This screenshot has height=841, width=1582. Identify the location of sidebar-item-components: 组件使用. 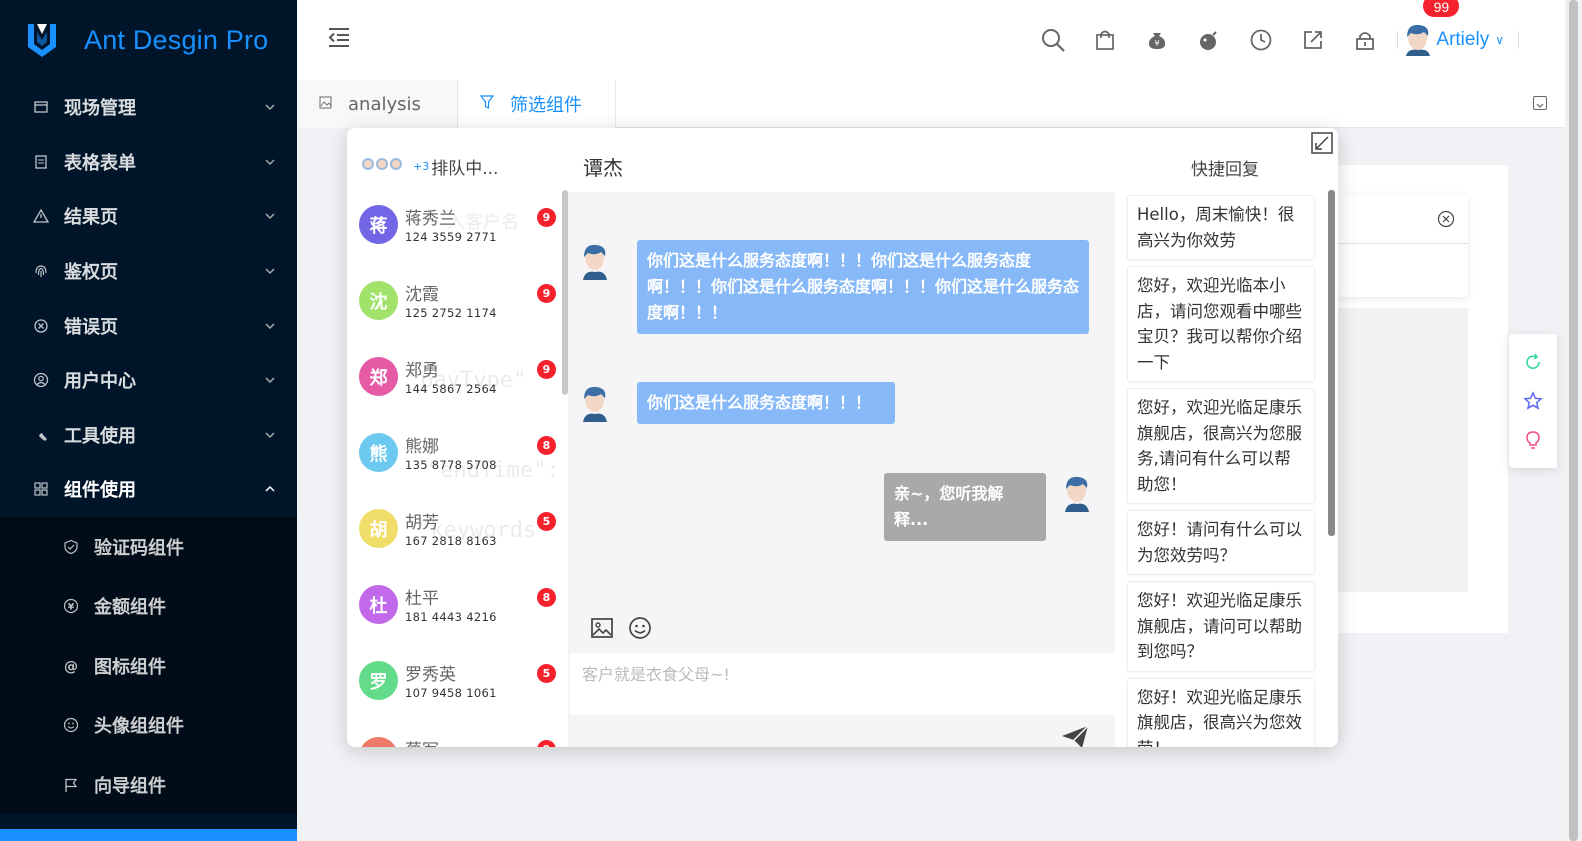
(148, 489).